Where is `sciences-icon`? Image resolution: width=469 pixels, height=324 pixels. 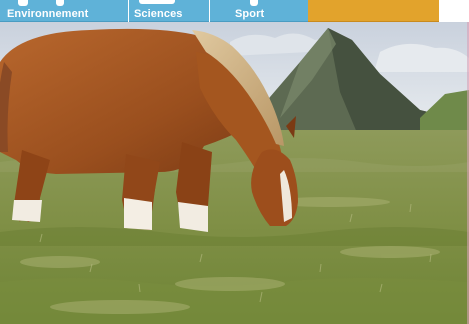 sciences-icon is located at coordinates (157, 2).